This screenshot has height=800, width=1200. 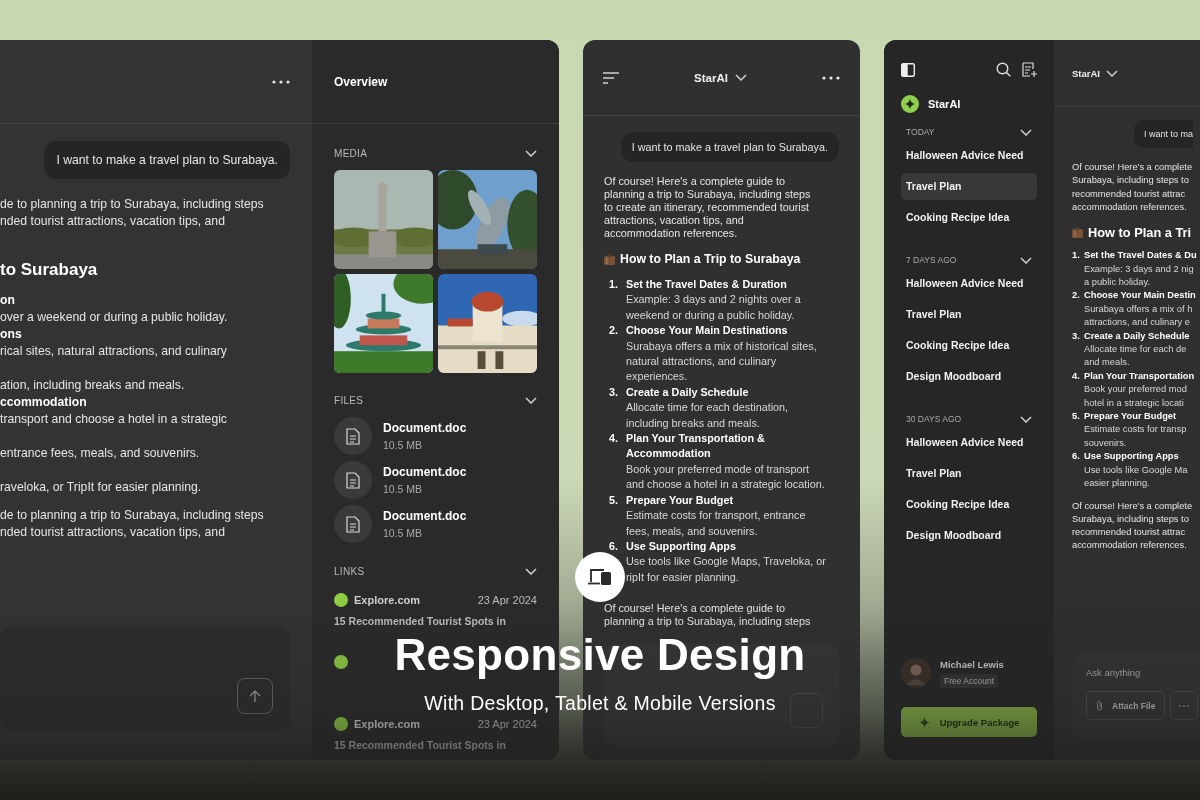 I want to click on plan-badge: Free Account, so click(x=969, y=680).